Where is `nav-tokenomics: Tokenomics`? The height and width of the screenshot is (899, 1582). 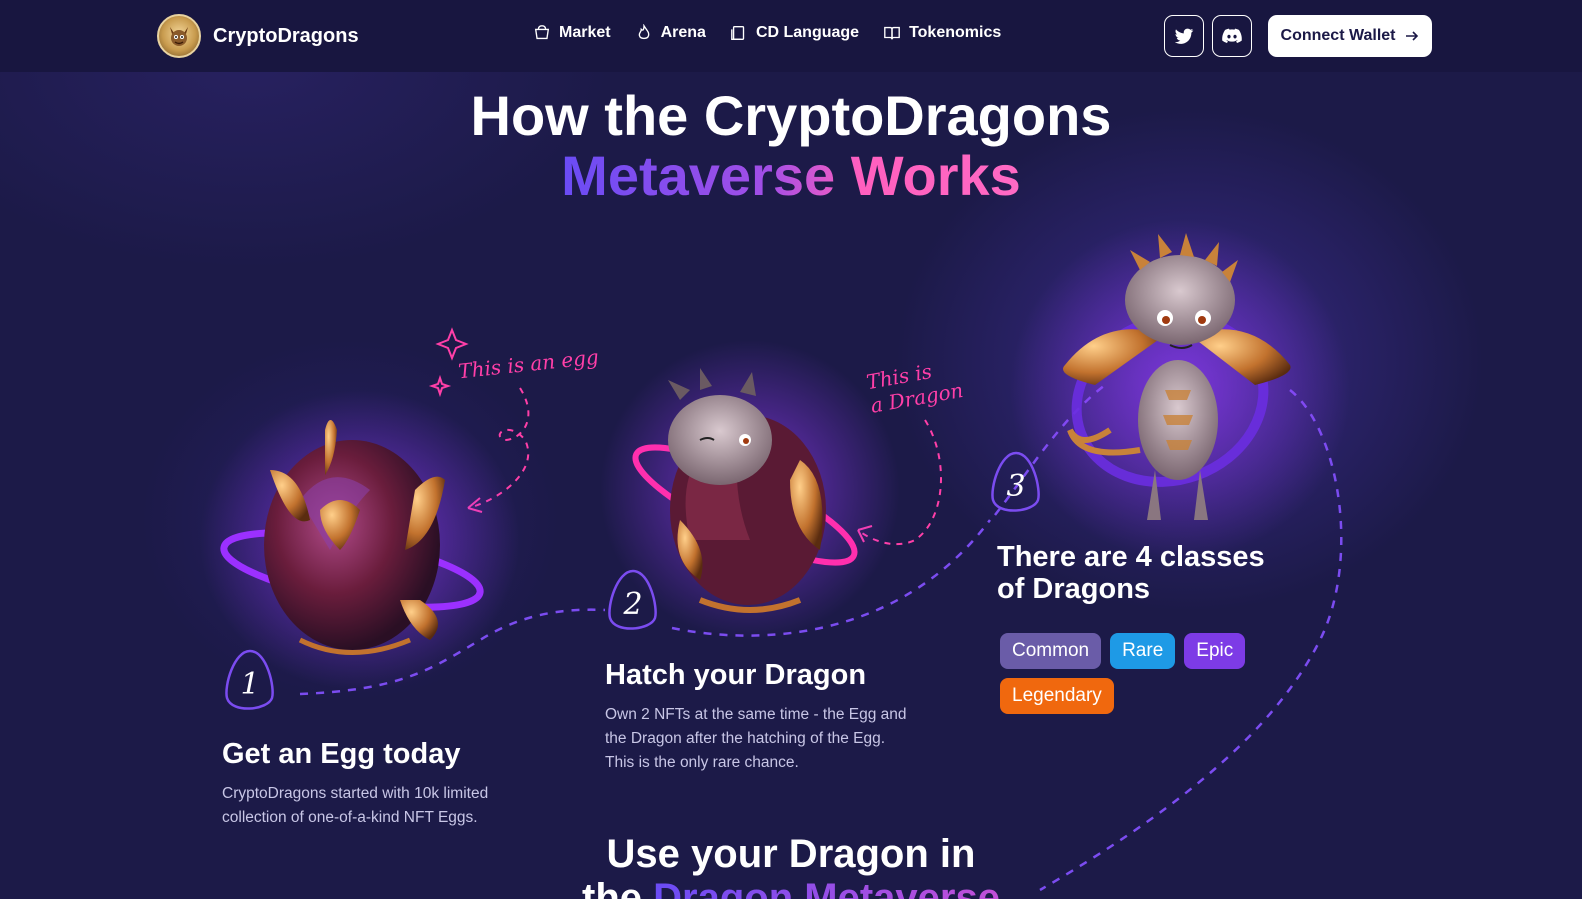 nav-tokenomics: Tokenomics is located at coordinates (942, 33).